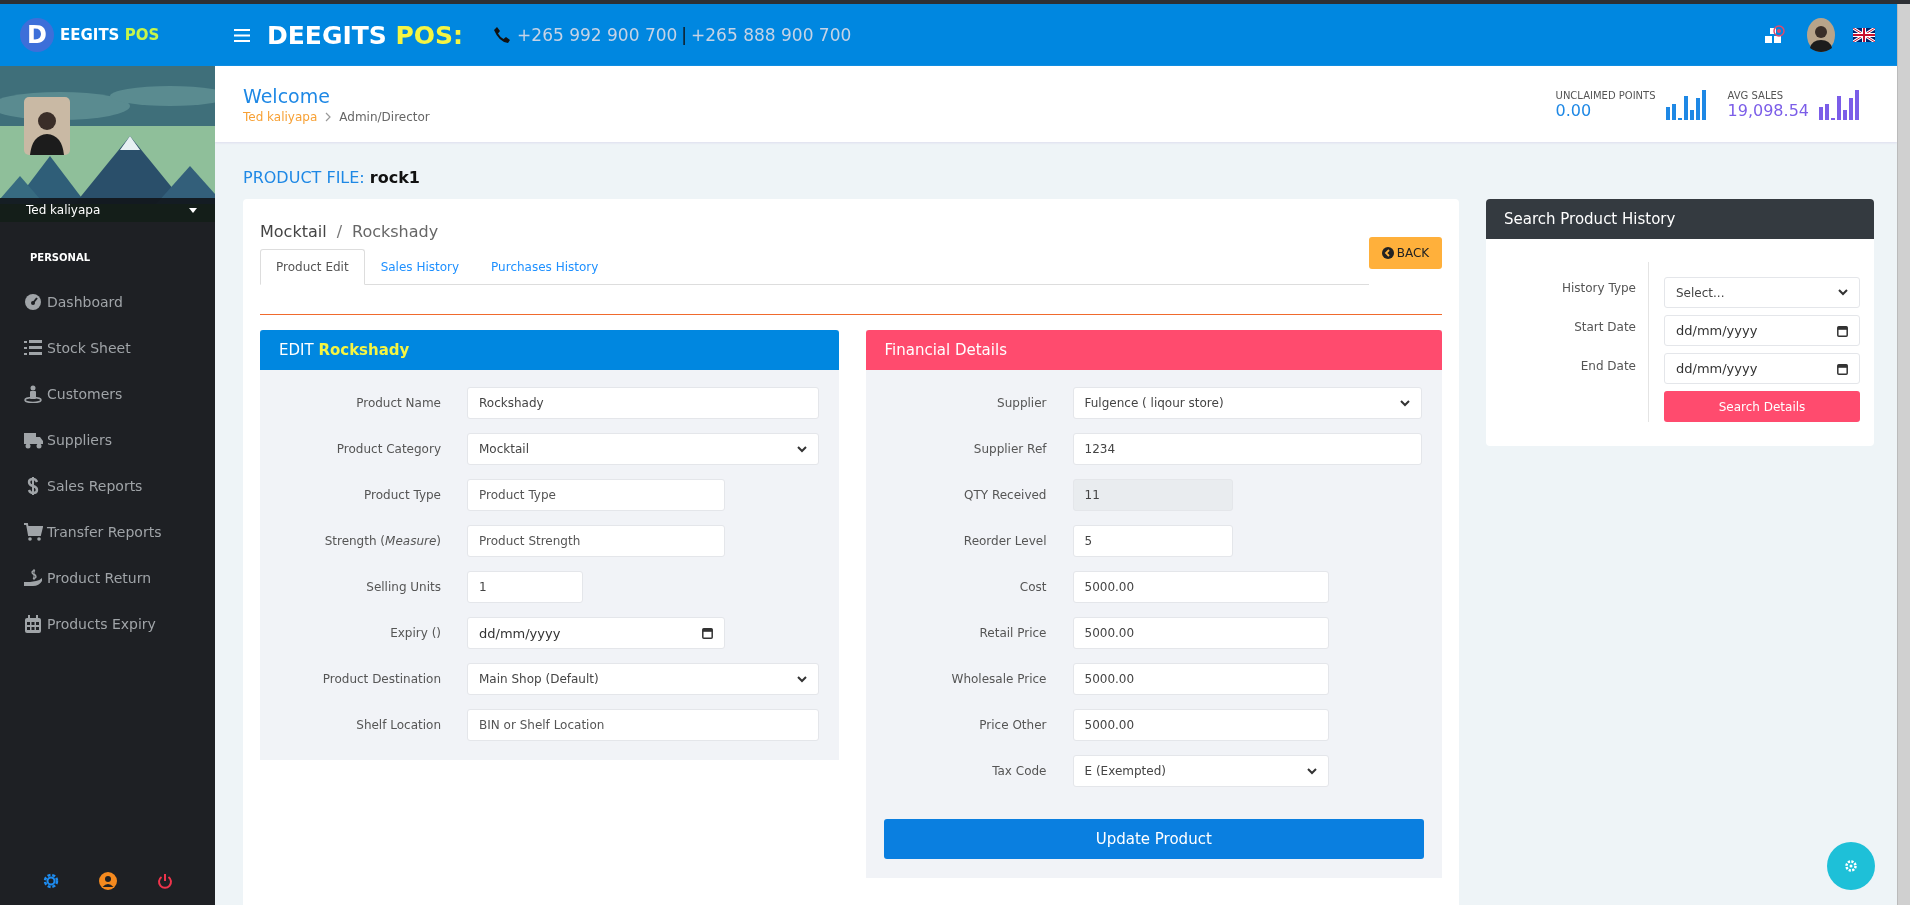  Describe the element at coordinates (37, 35) in the screenshot. I see `logo-badge: D` at that location.